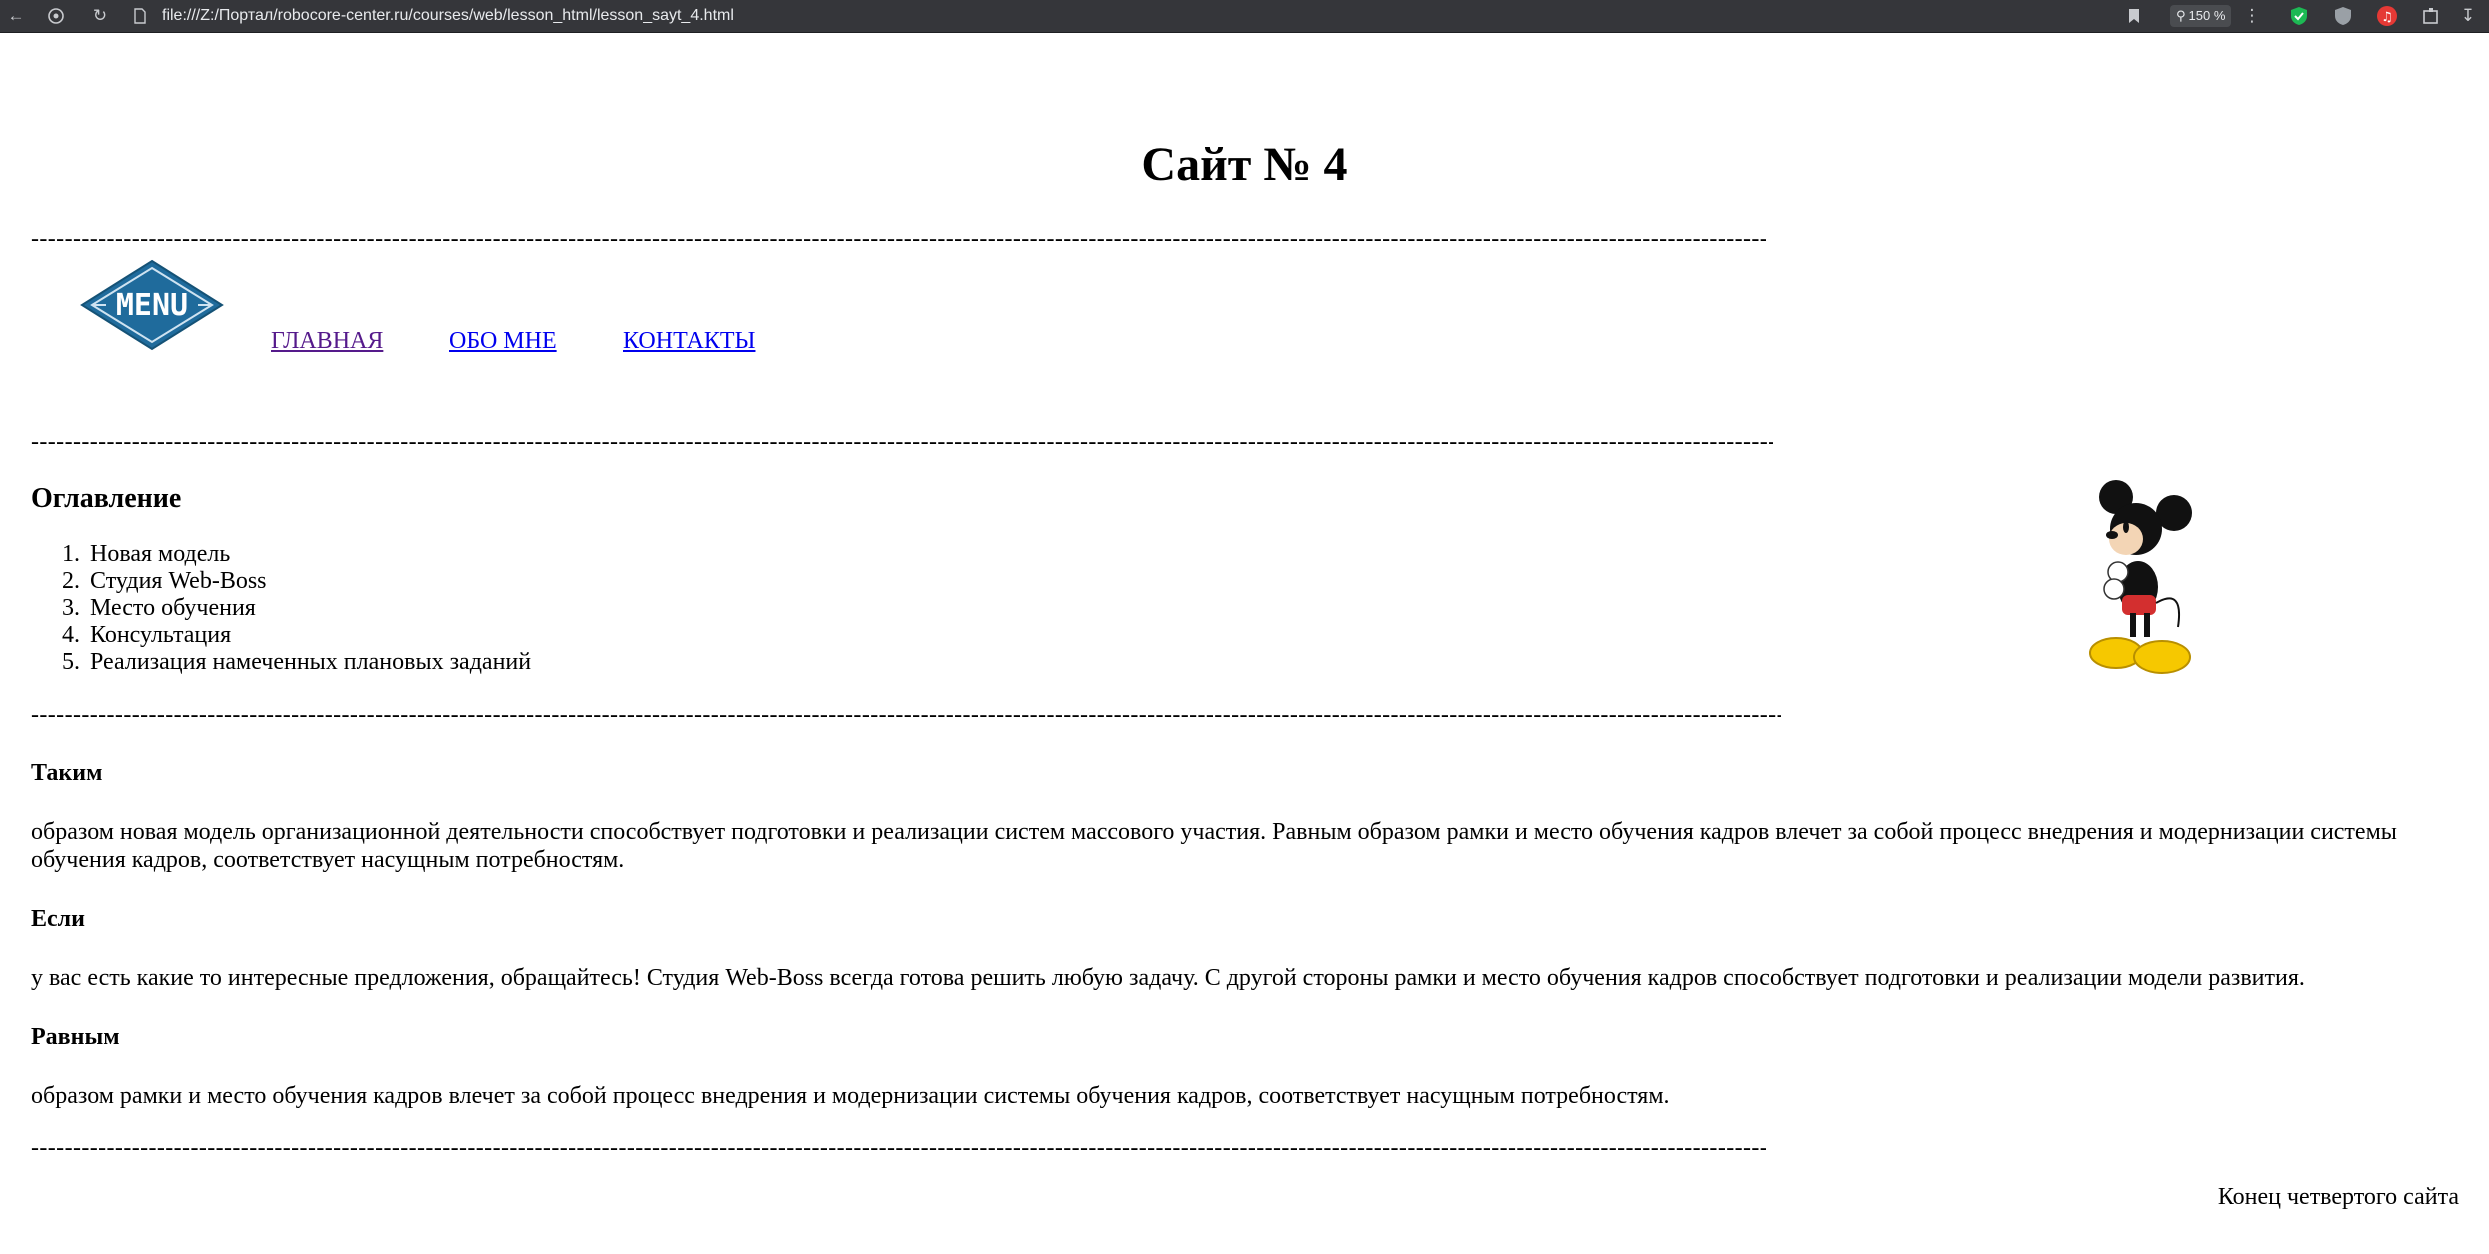 The height and width of the screenshot is (1254, 2489). What do you see at coordinates (56, 16) in the screenshot?
I see `shield-icon` at bounding box center [56, 16].